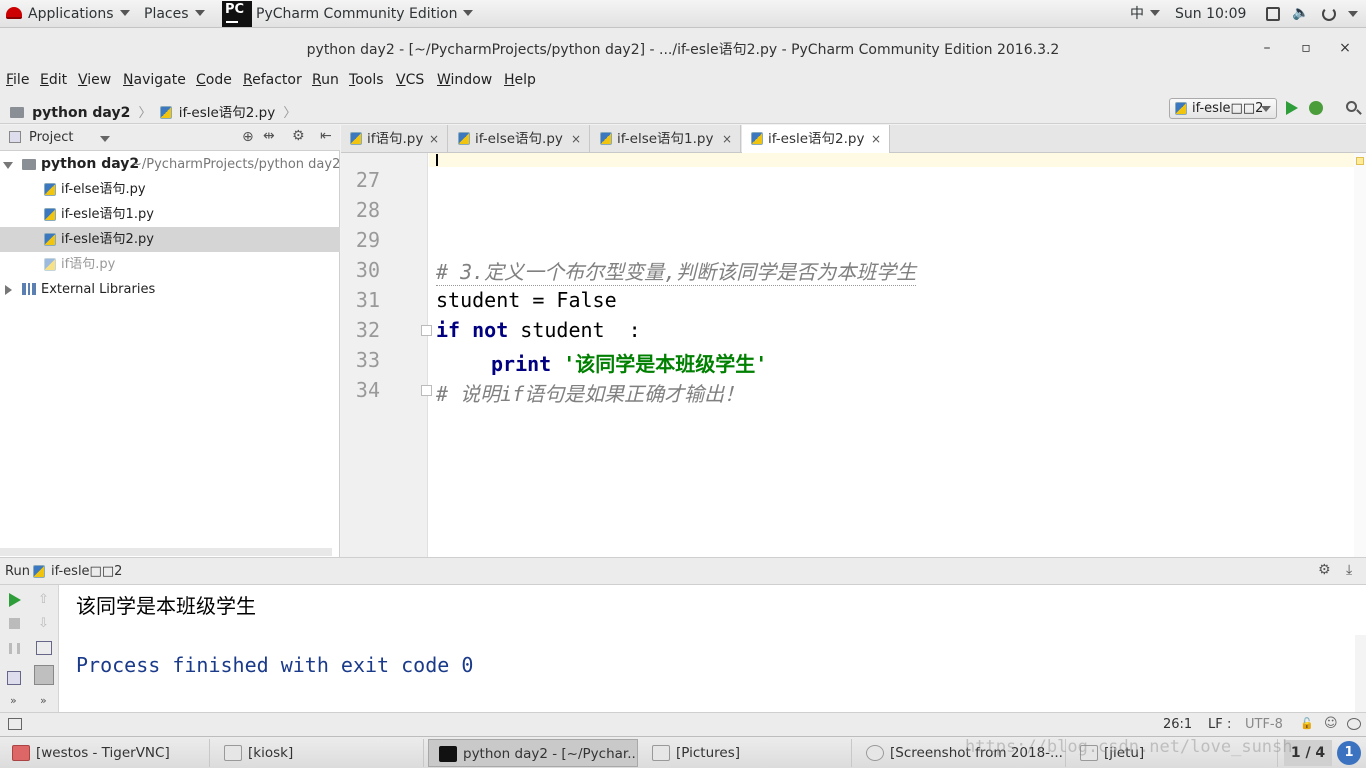  What do you see at coordinates (43, 599) in the screenshot?
I see `arrow-up-icon: ⇧` at bounding box center [43, 599].